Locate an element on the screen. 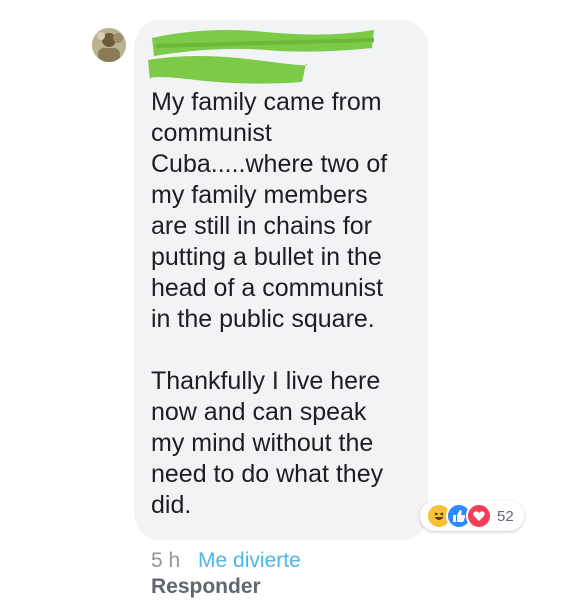 This screenshot has width=567, height=608. reply-link: Responder is located at coordinates (206, 587).